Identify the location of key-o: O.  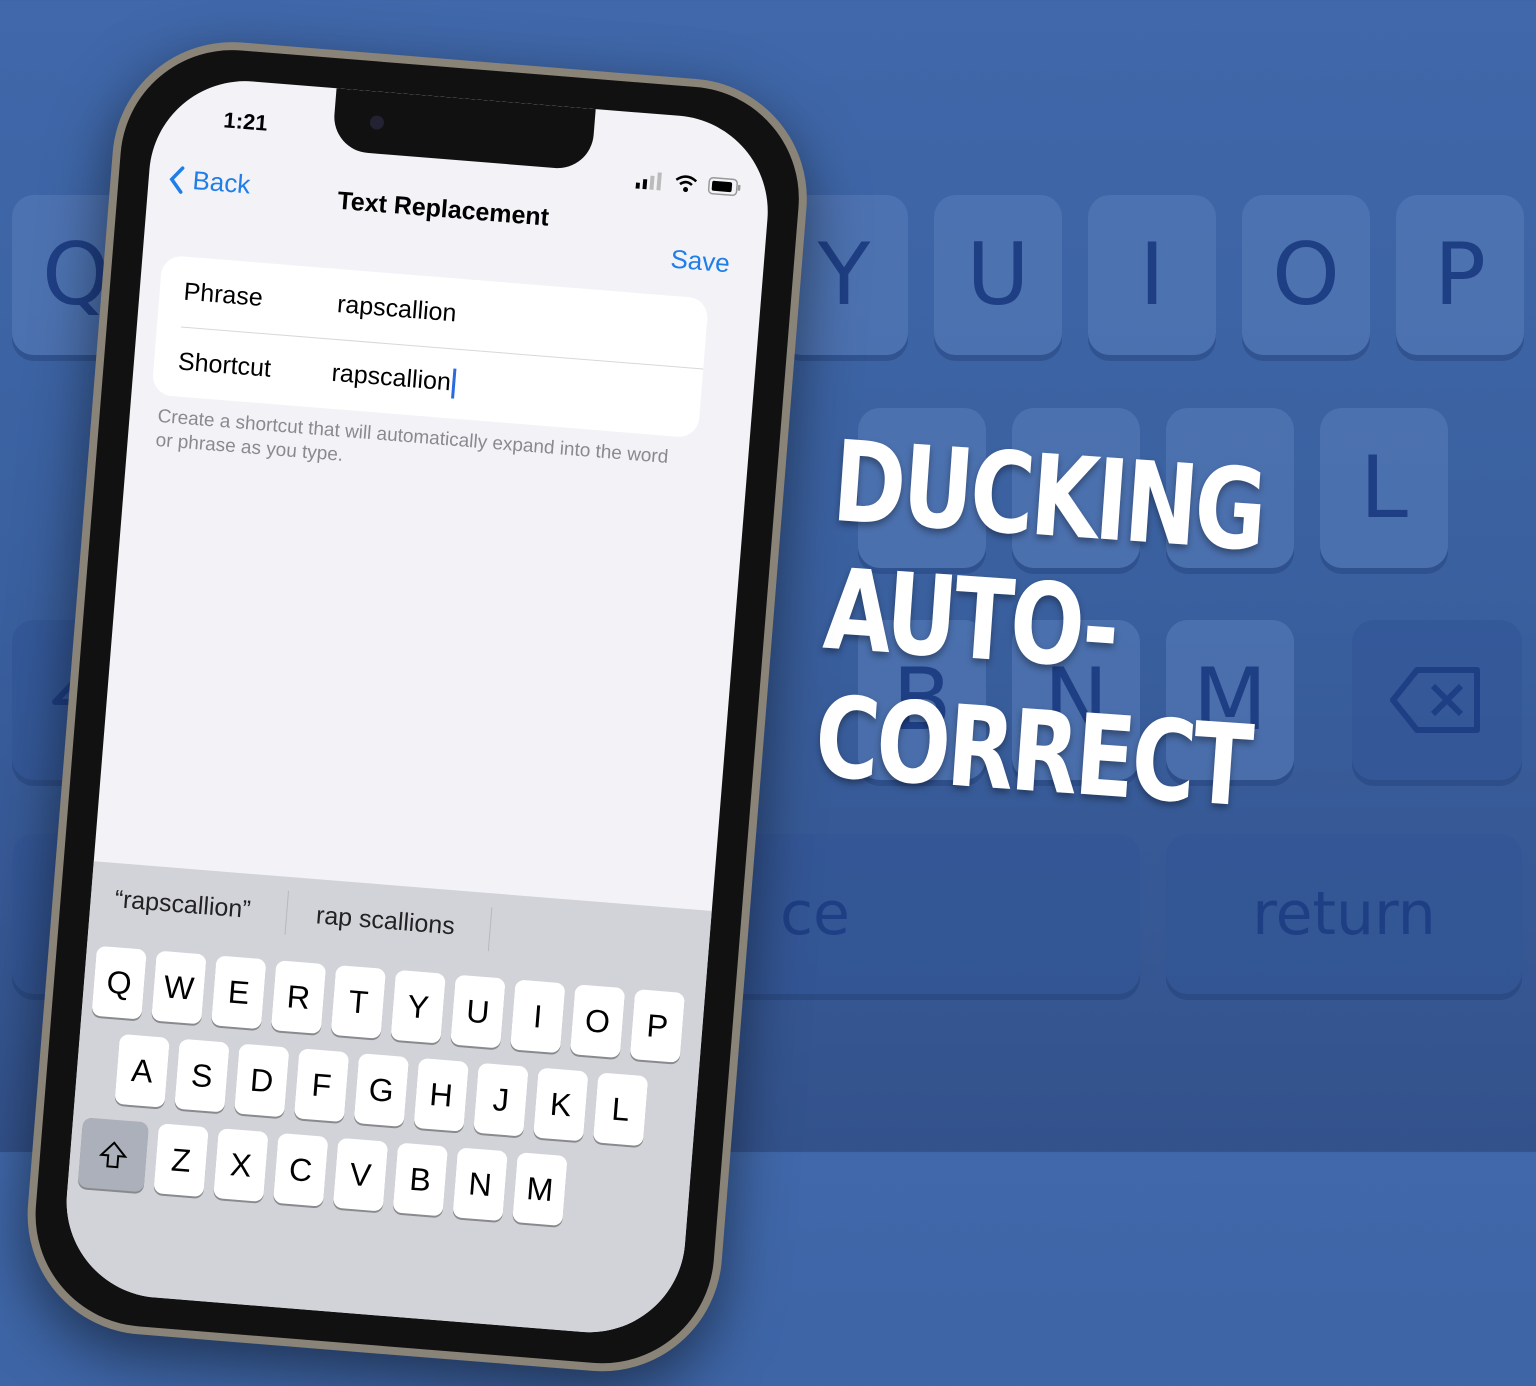
(597, 1021).